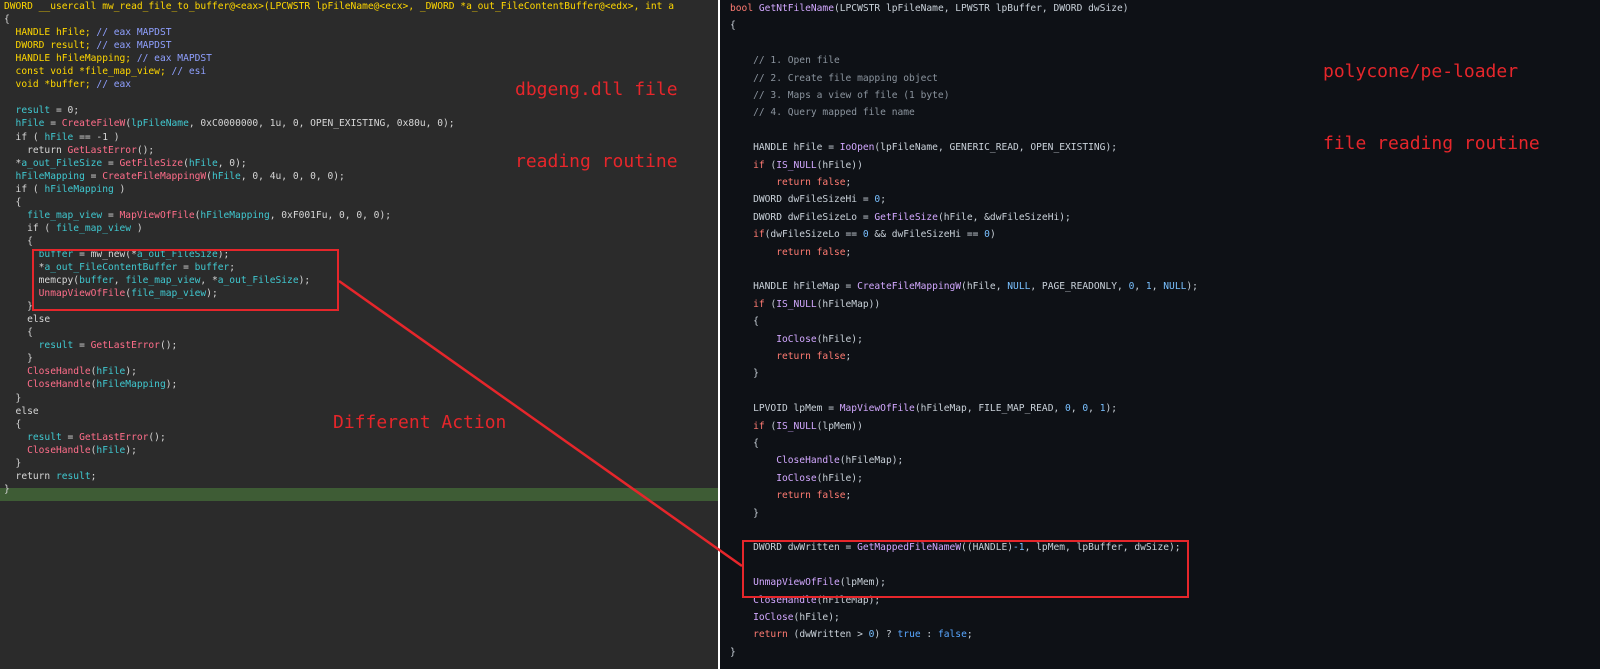 The width and height of the screenshot is (1600, 669). Describe the element at coordinates (785, 409) in the screenshot. I see `code-token: LPVOID lpMem =` at that location.